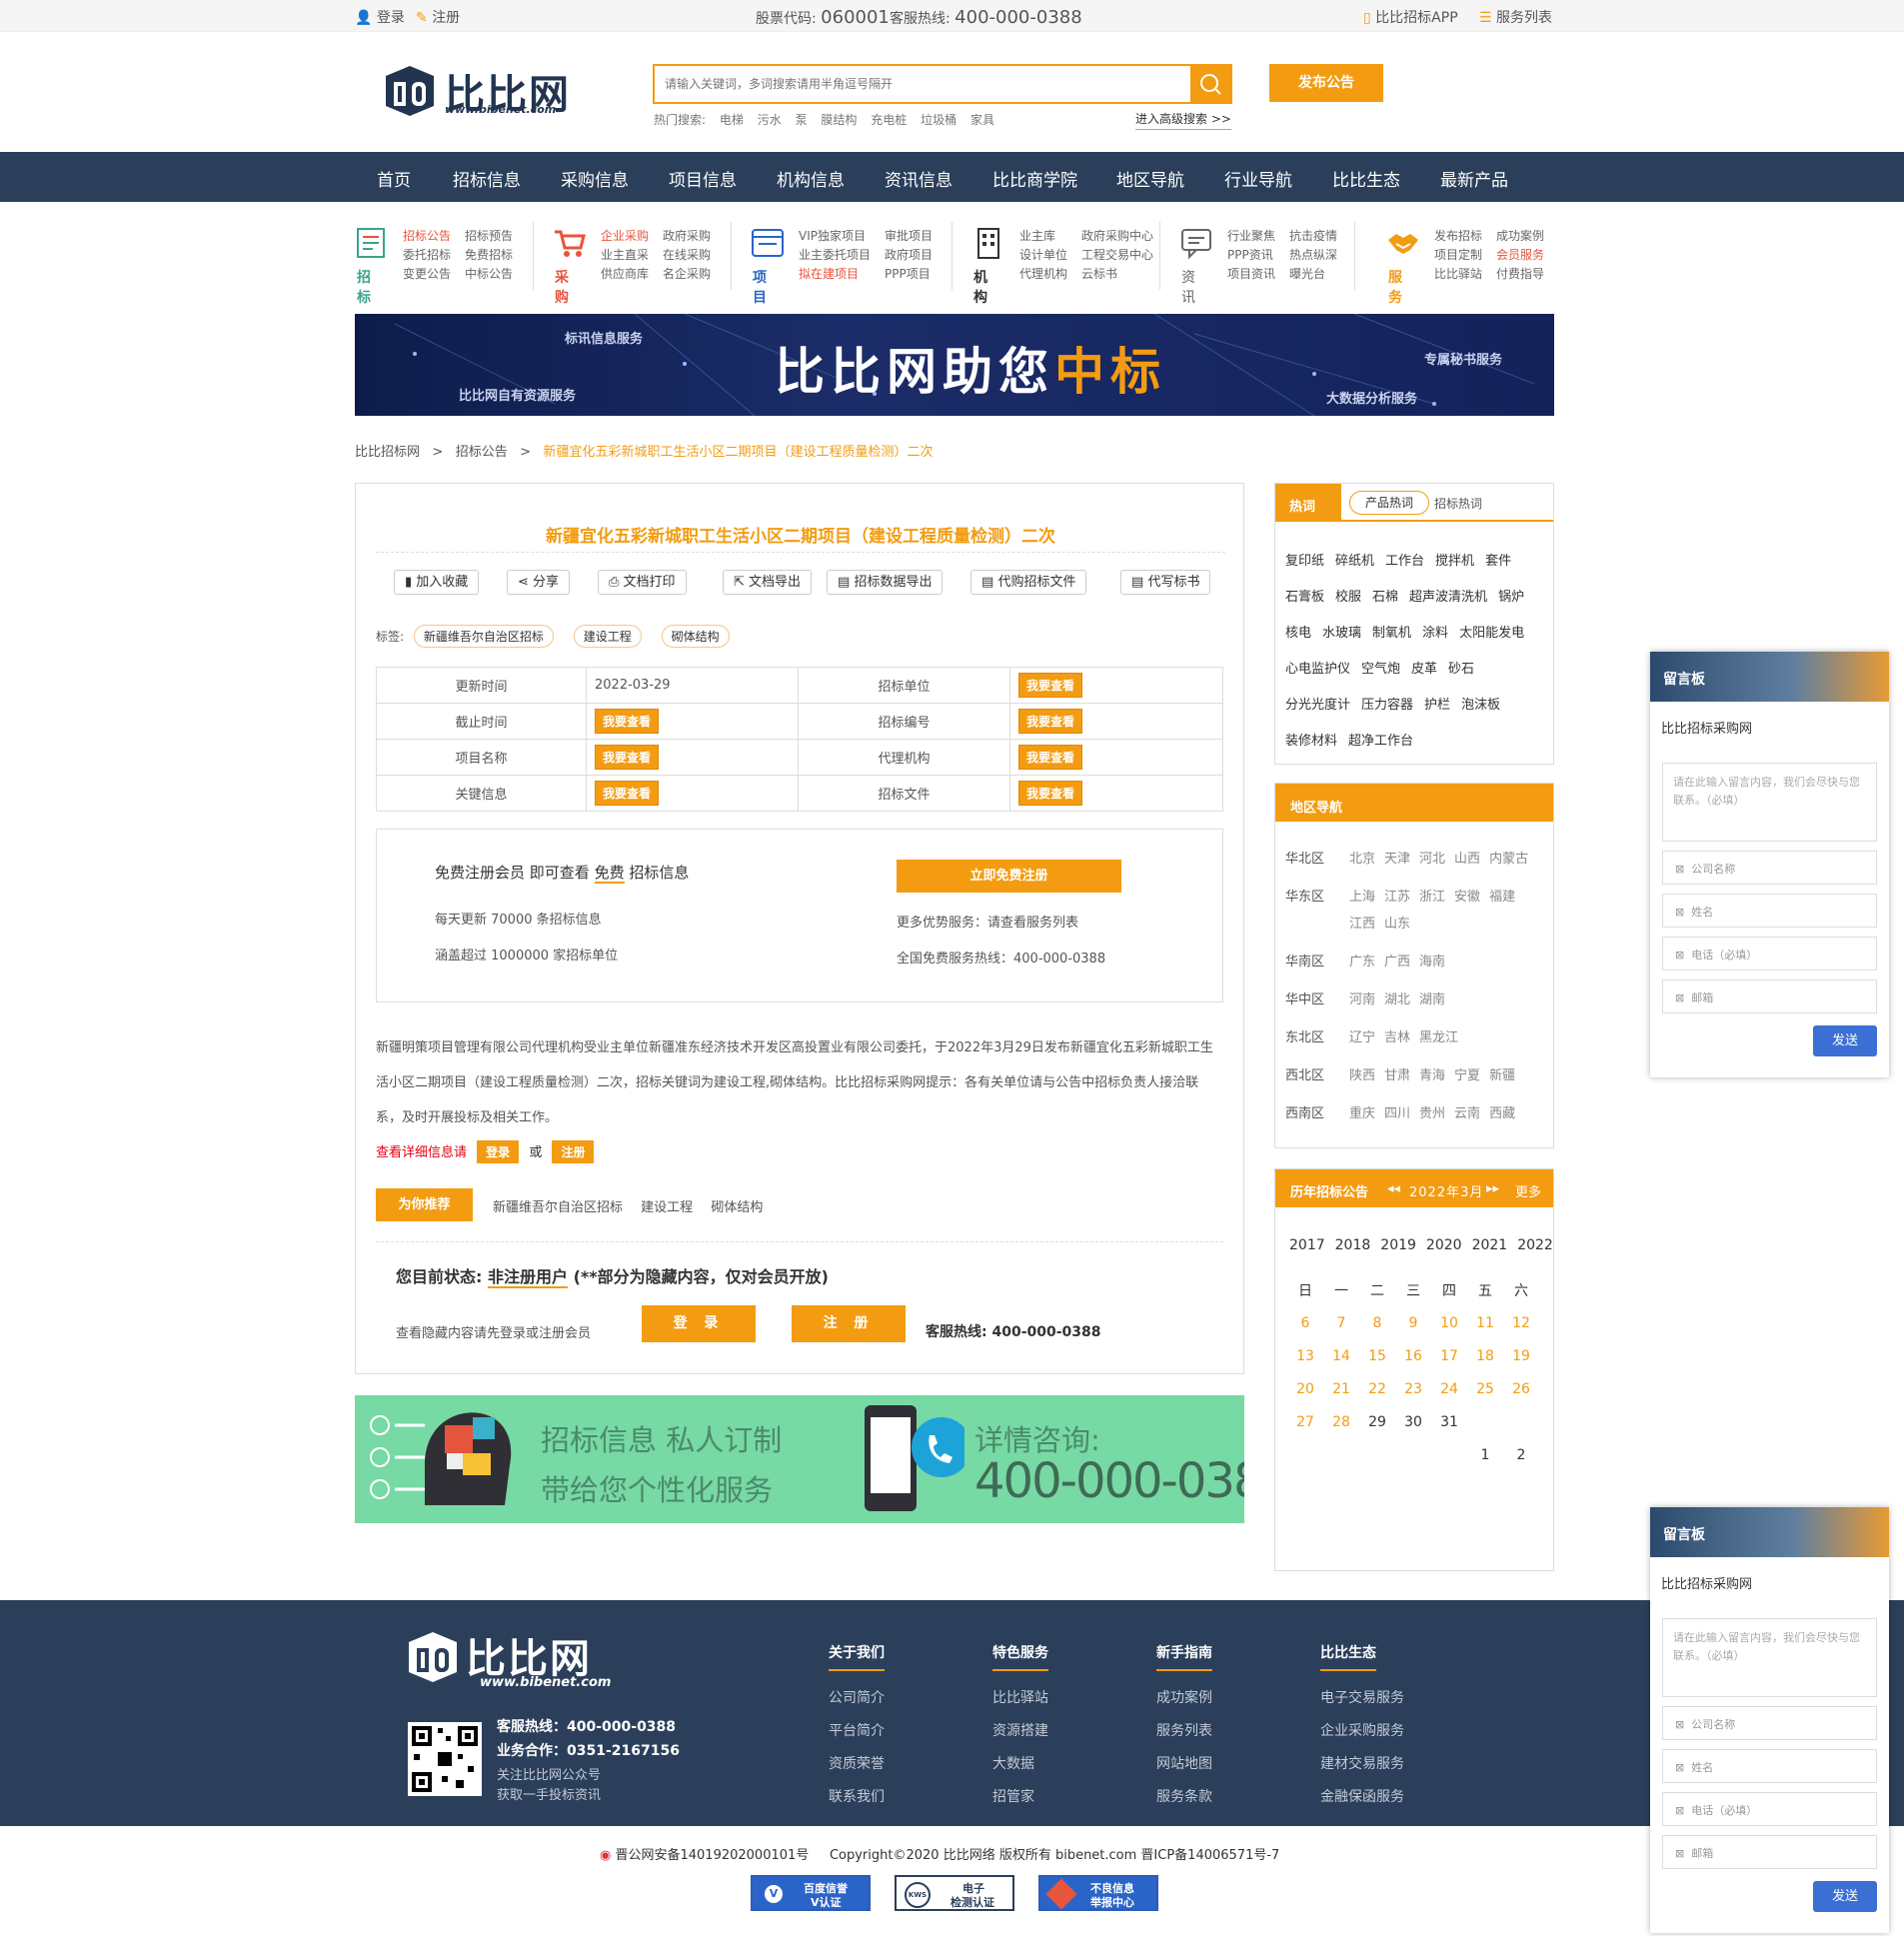 The height and width of the screenshot is (1936, 1904). Describe the element at coordinates (1458, 504) in the screenshot. I see `tab-tender-hotwords: 招标热词` at that location.